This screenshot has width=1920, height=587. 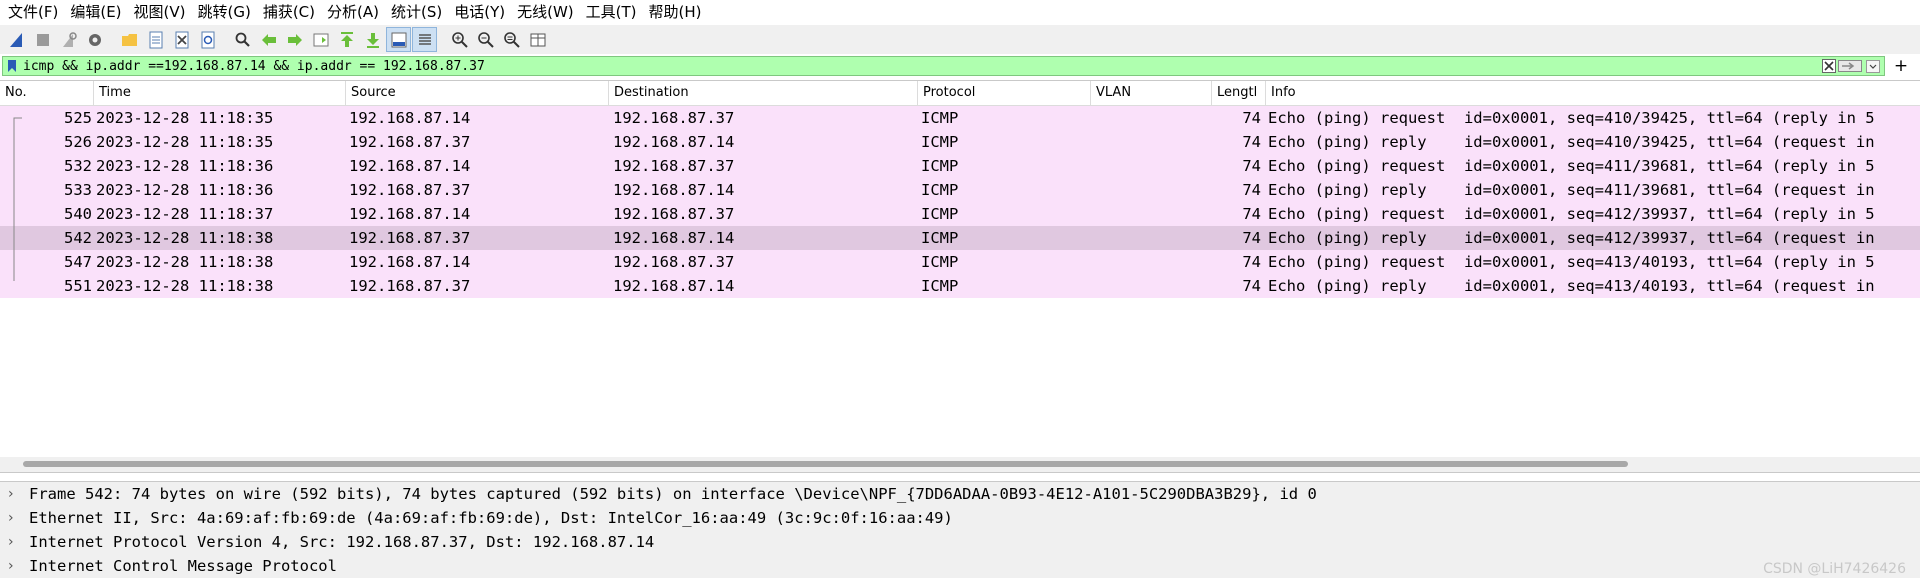 I want to click on menu-statistics: 统计(S), so click(x=418, y=12).